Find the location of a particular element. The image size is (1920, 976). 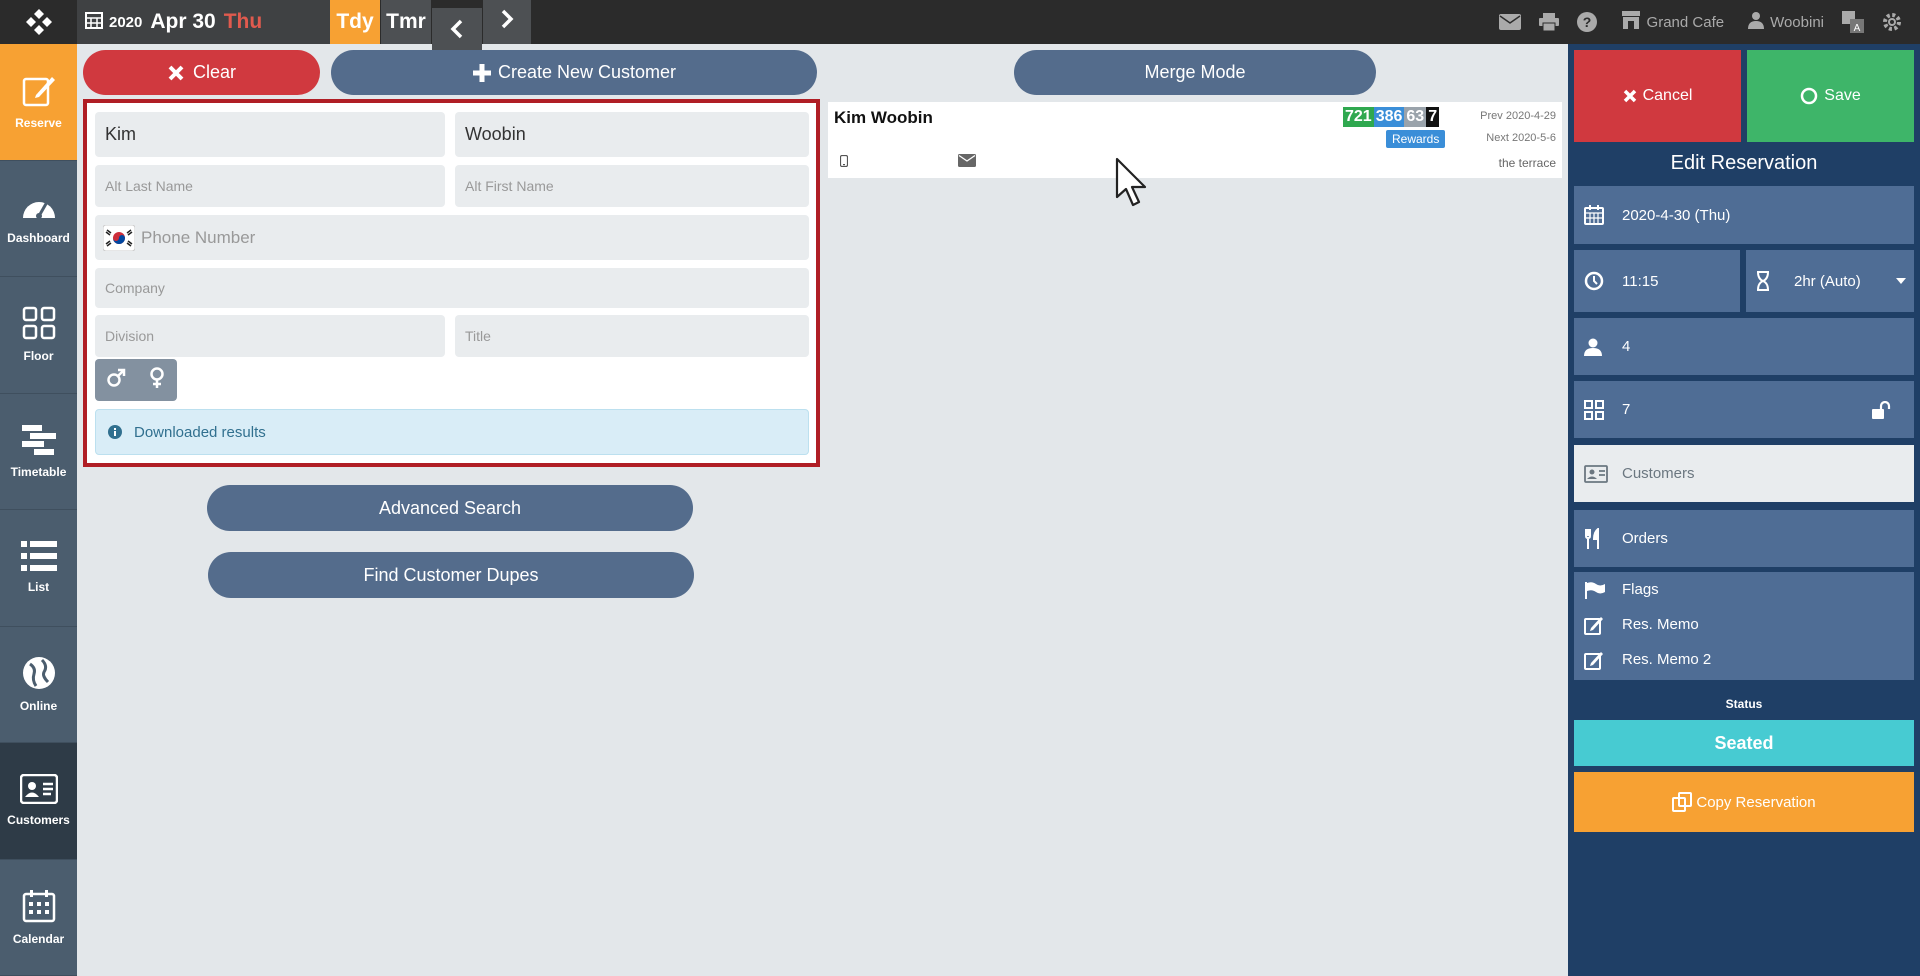

duration-select: 2hr (Auto) is located at coordinates (1830, 281).